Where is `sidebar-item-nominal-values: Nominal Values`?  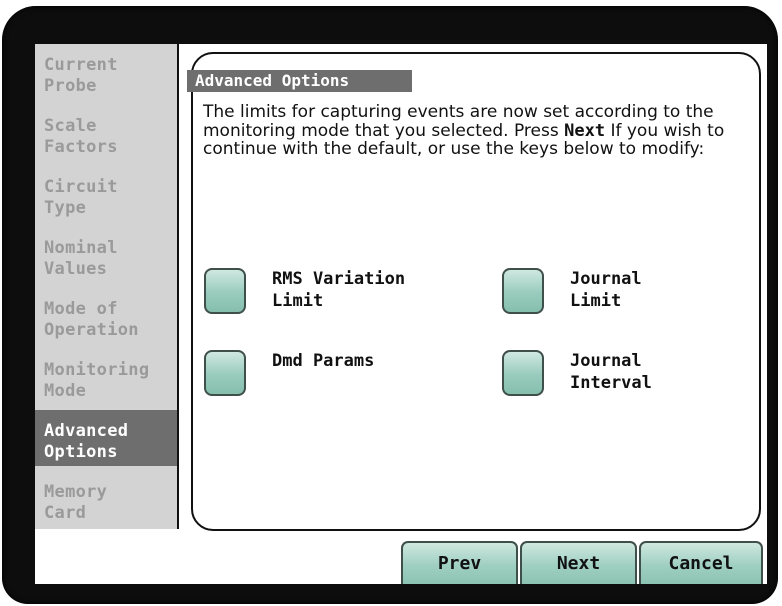
sidebar-item-nominal-values: Nominal Values is located at coordinates (106, 255).